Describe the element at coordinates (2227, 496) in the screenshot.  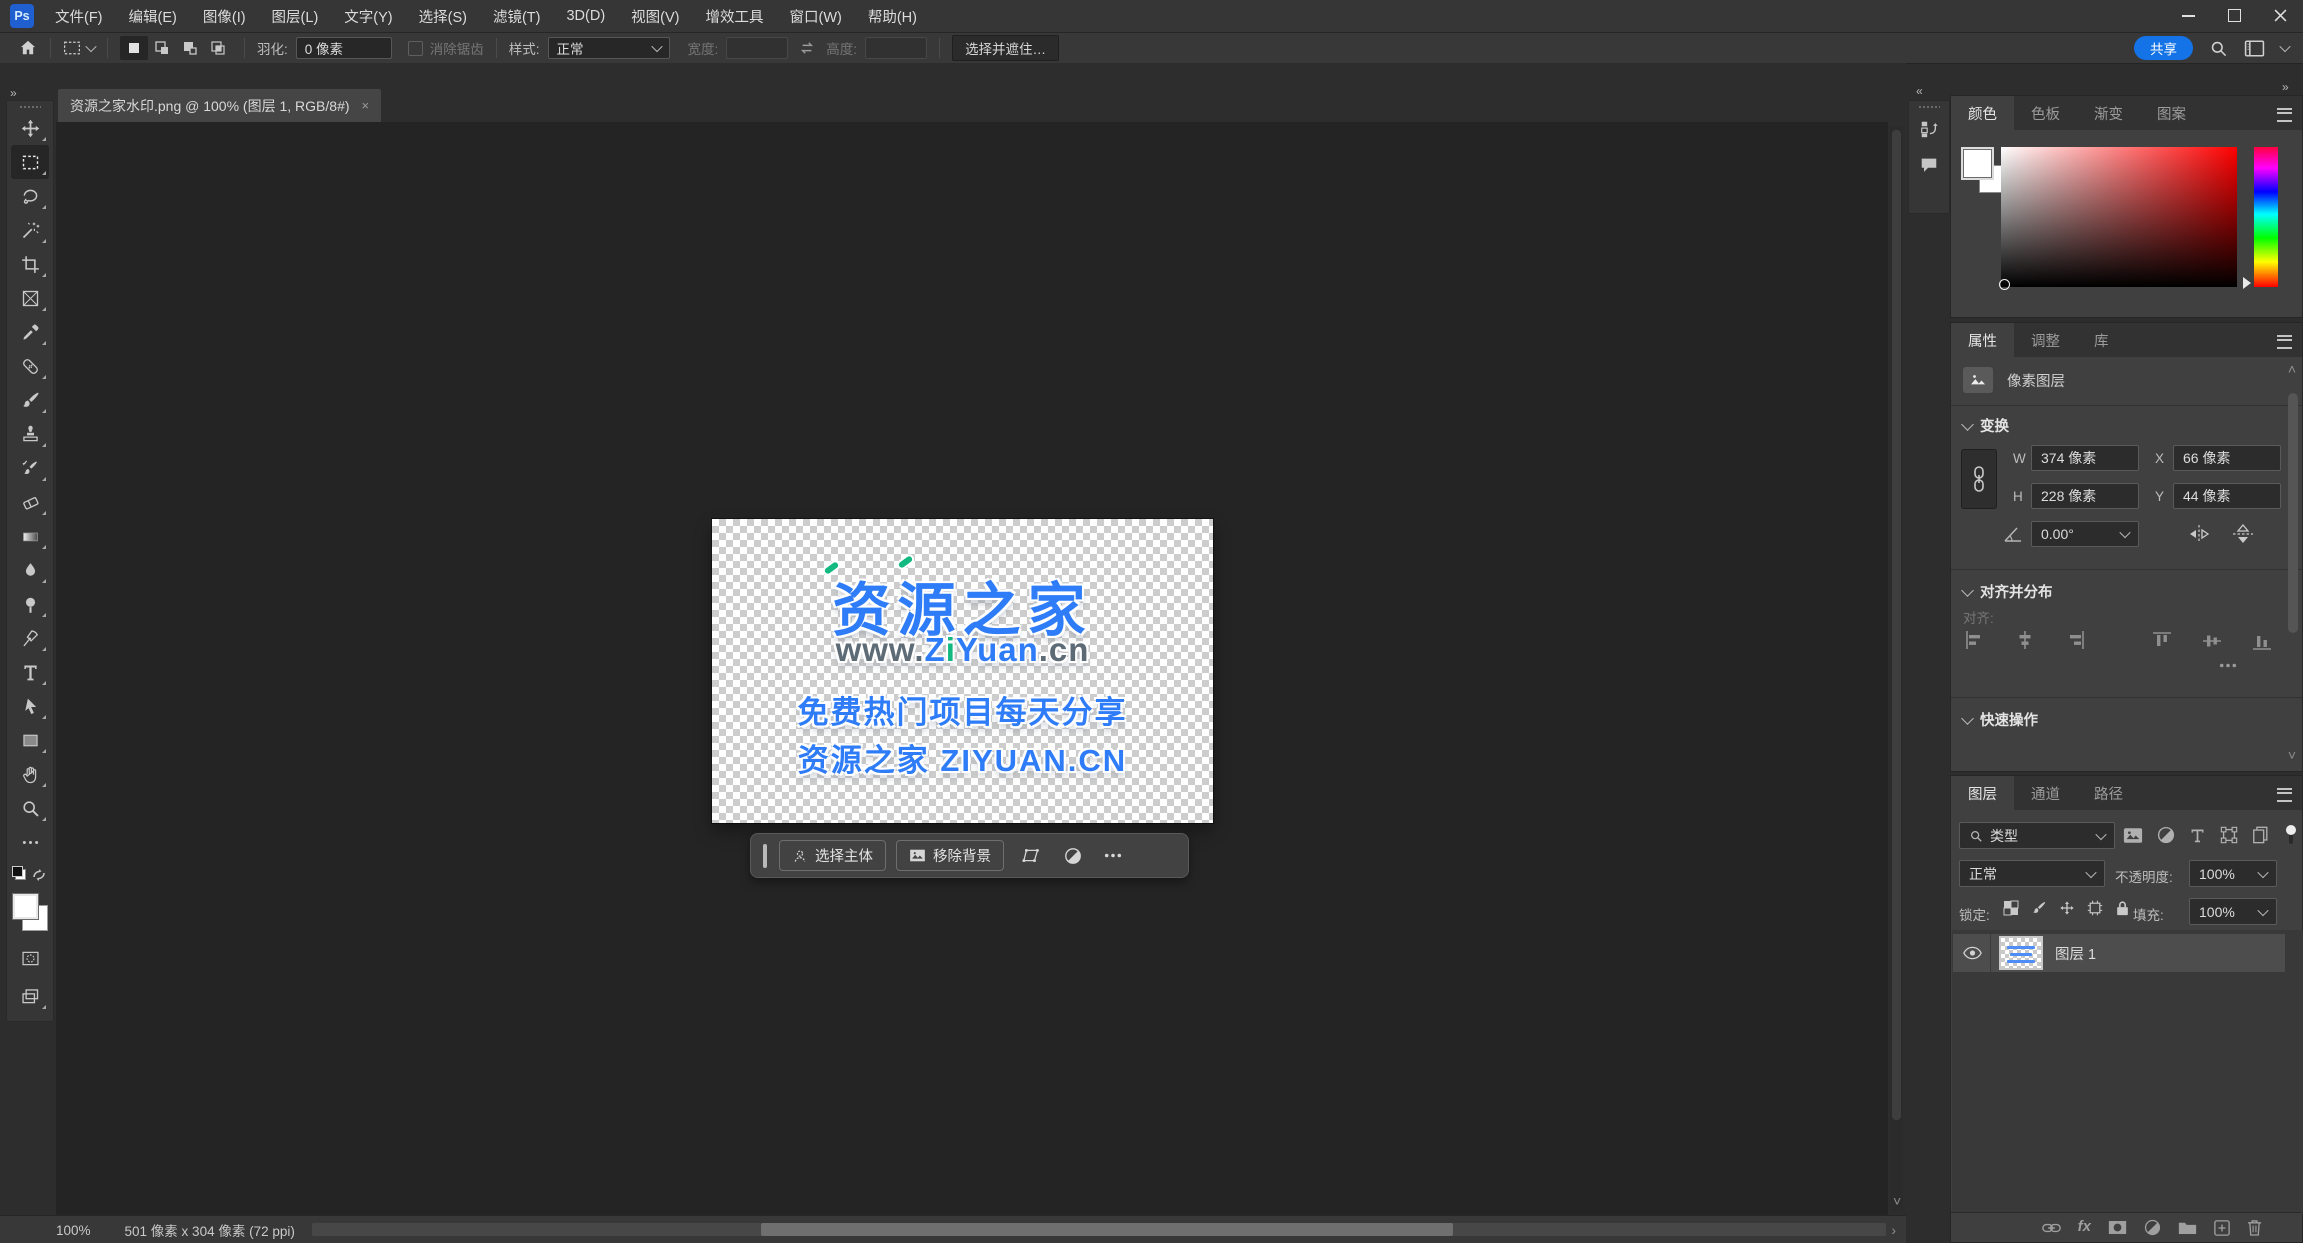
I see `y-input: 44 像素` at that location.